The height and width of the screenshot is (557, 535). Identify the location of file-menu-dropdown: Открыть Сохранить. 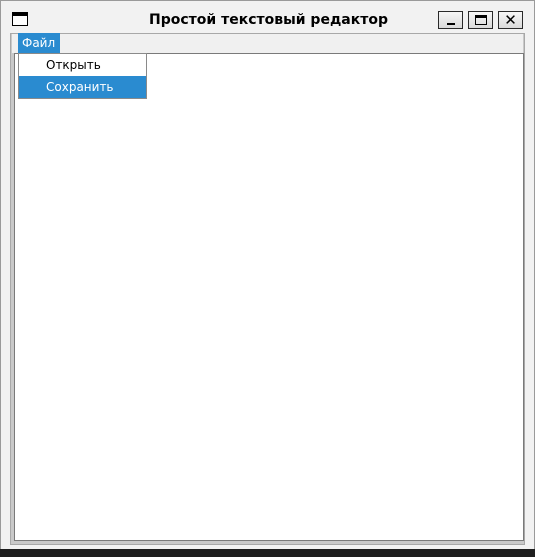
(82, 76).